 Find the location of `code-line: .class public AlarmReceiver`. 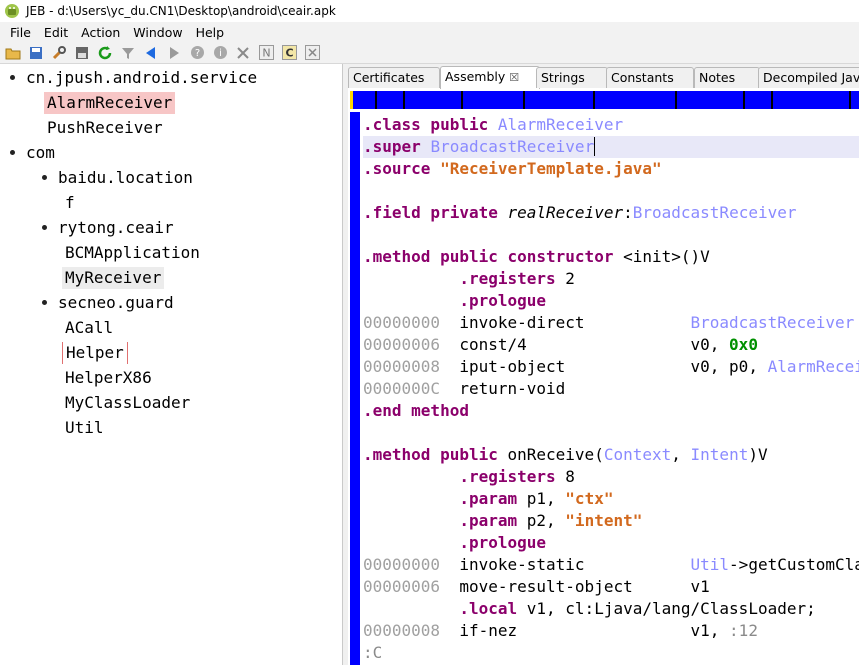

code-line: .class public AlarmReceiver is located at coordinates (611, 125).